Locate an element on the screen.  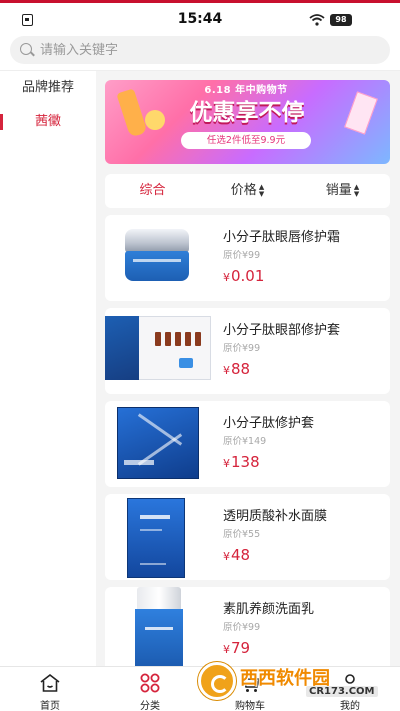
product-card: 透明质酸补水面膜 原价¥55 ¥48 is located at coordinates (247, 537).